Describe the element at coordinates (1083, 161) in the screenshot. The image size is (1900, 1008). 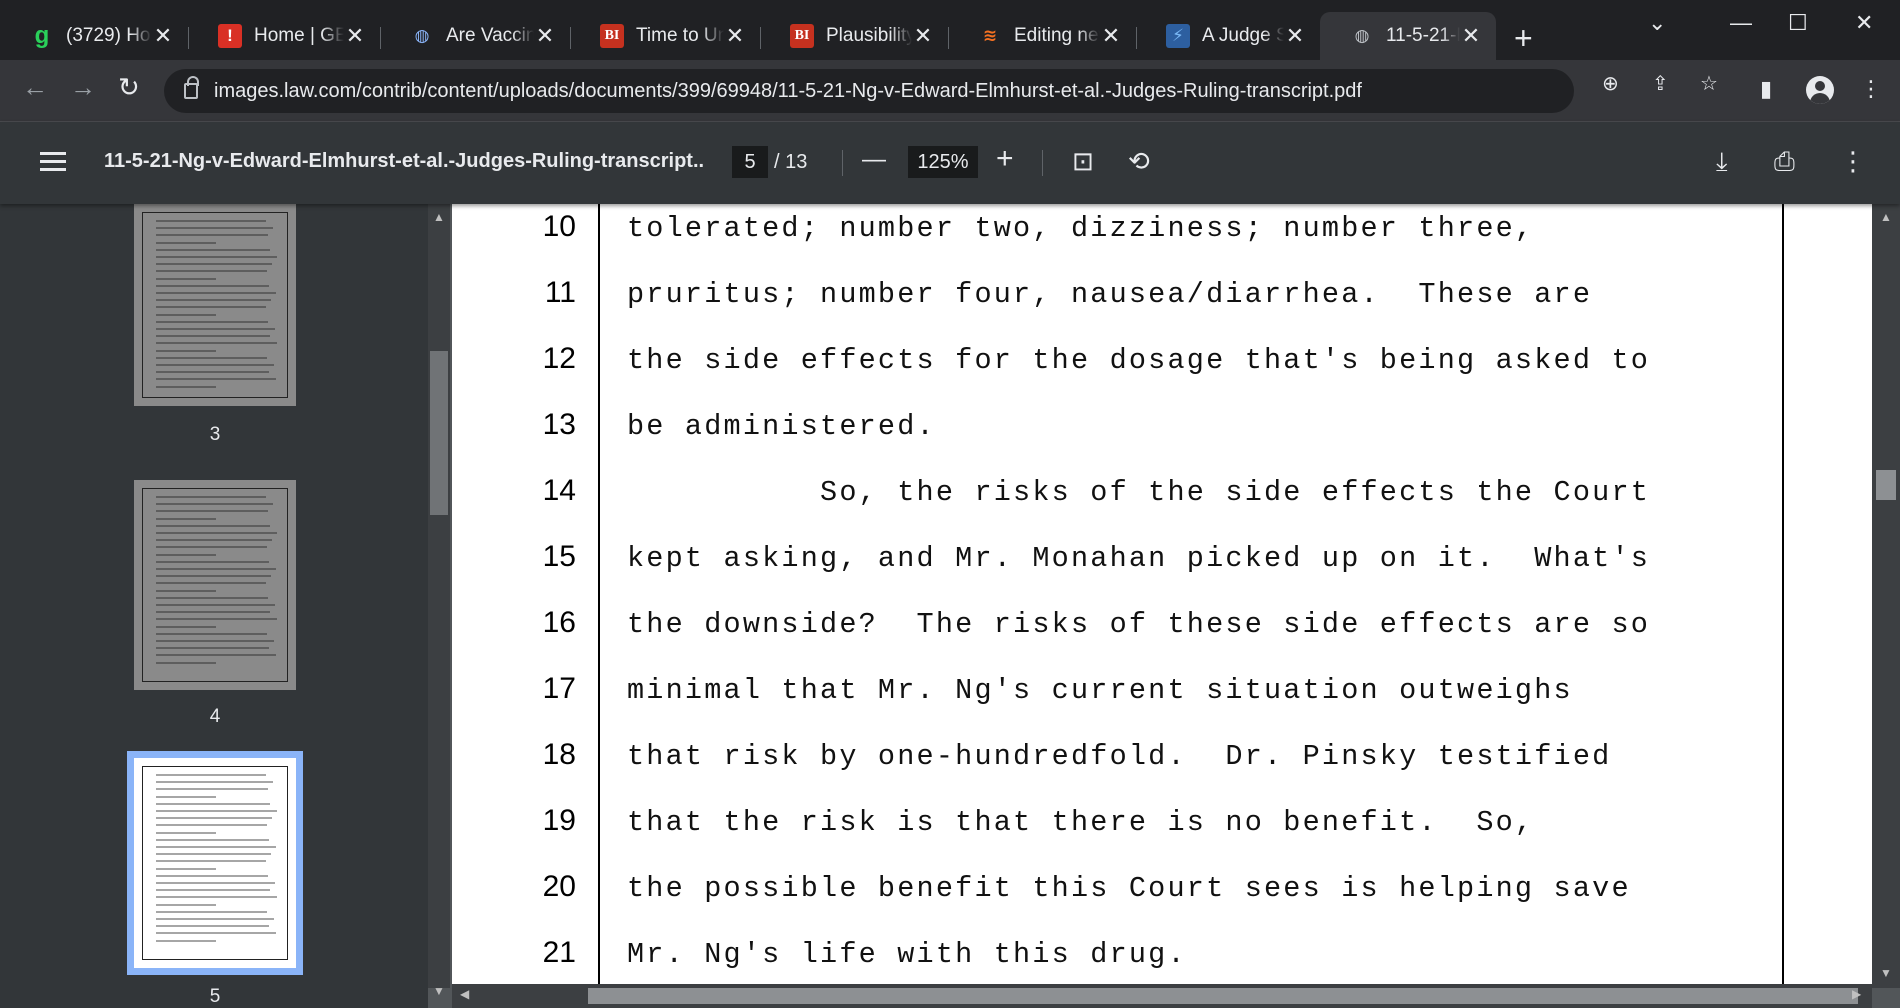
I see `fit-page-icon: ⊡` at that location.